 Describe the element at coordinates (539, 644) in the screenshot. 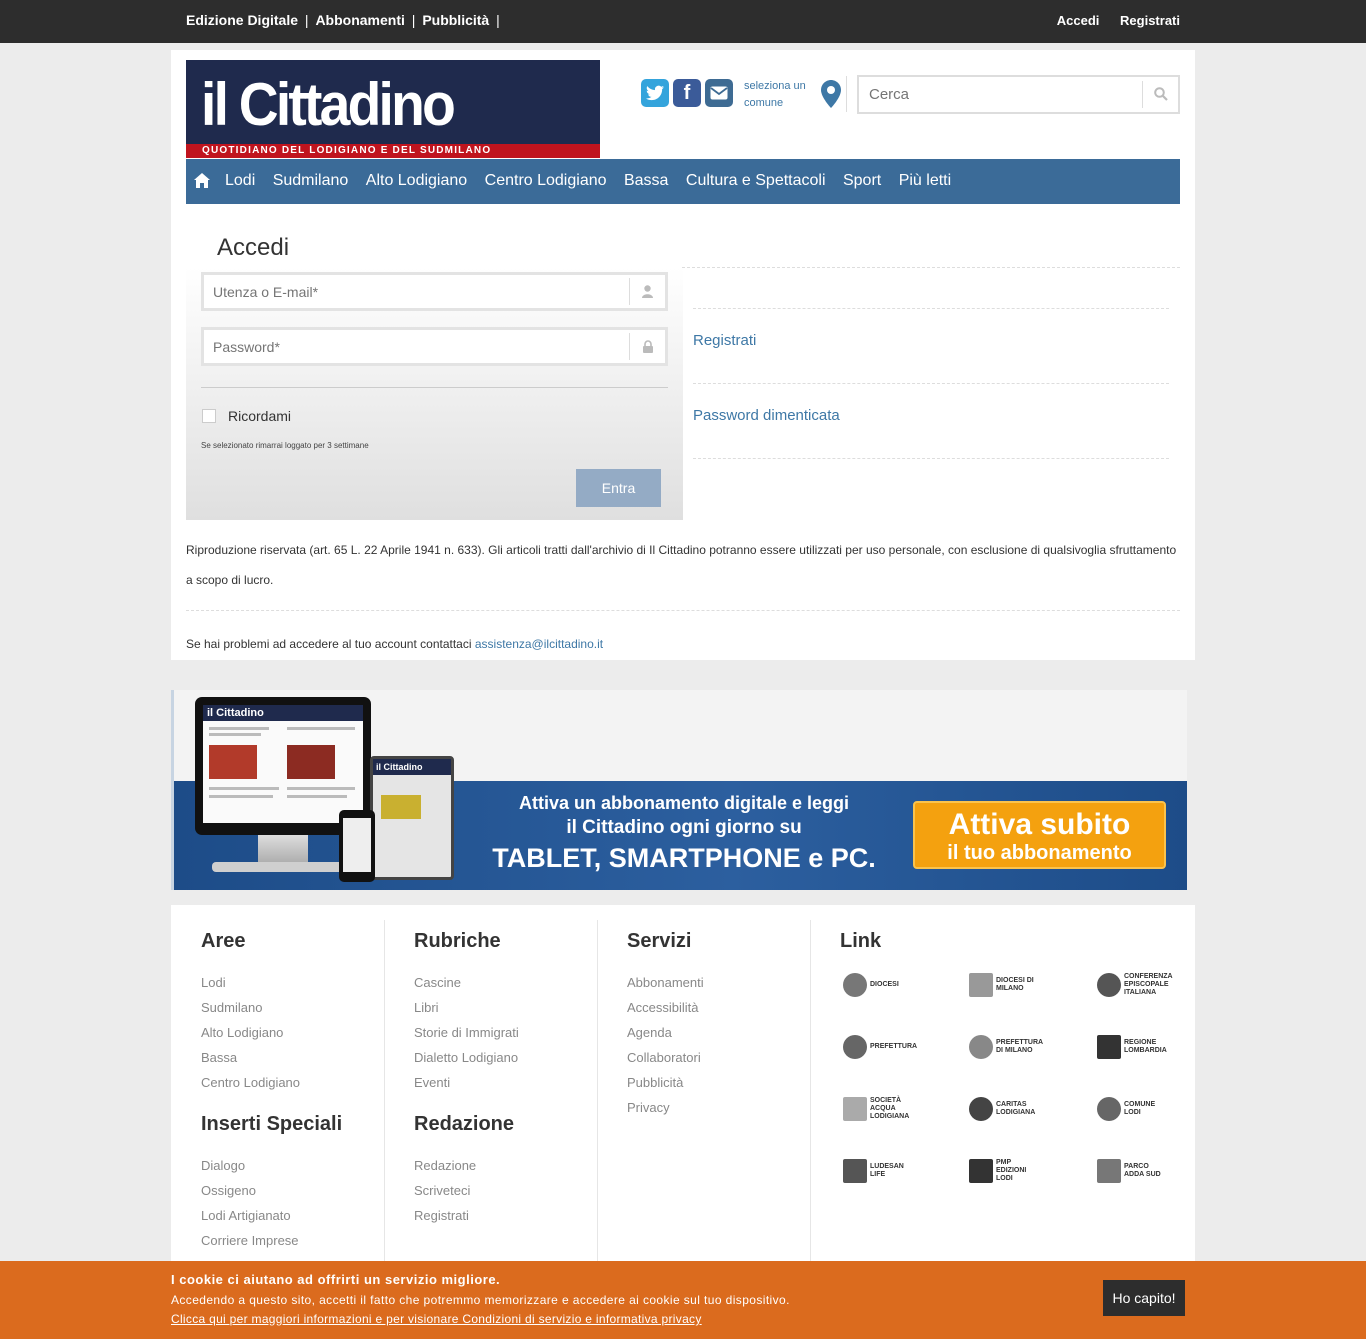

I see `help-email-link: assistenza@ilcittadino.it` at that location.